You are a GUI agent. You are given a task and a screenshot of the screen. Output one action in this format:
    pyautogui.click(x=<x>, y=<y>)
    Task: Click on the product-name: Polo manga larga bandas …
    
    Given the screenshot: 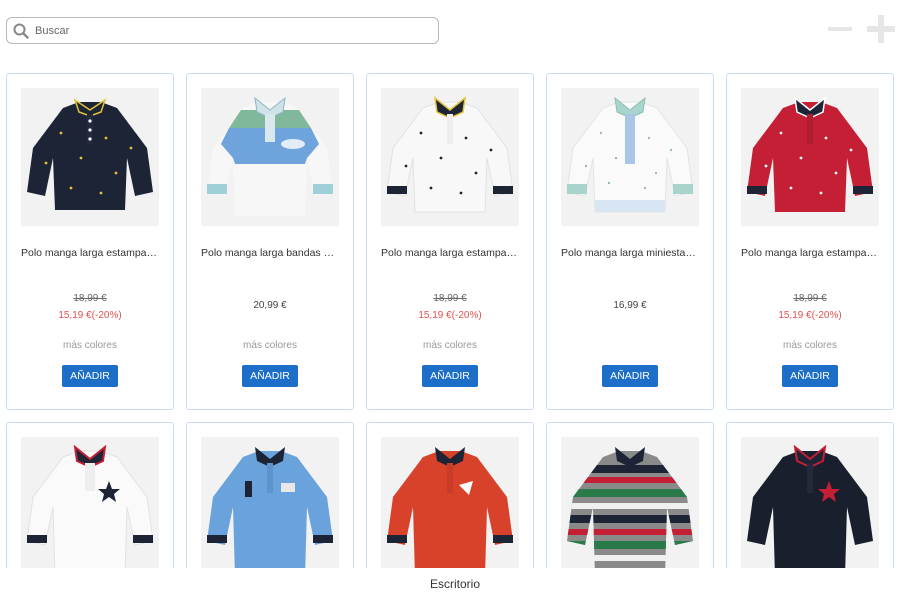 What is the action you would take?
    pyautogui.click(x=271, y=253)
    